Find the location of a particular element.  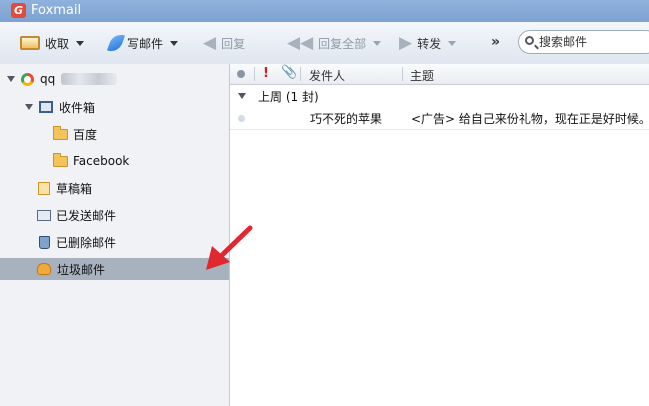

account-row: qq is located at coordinates (114, 79).